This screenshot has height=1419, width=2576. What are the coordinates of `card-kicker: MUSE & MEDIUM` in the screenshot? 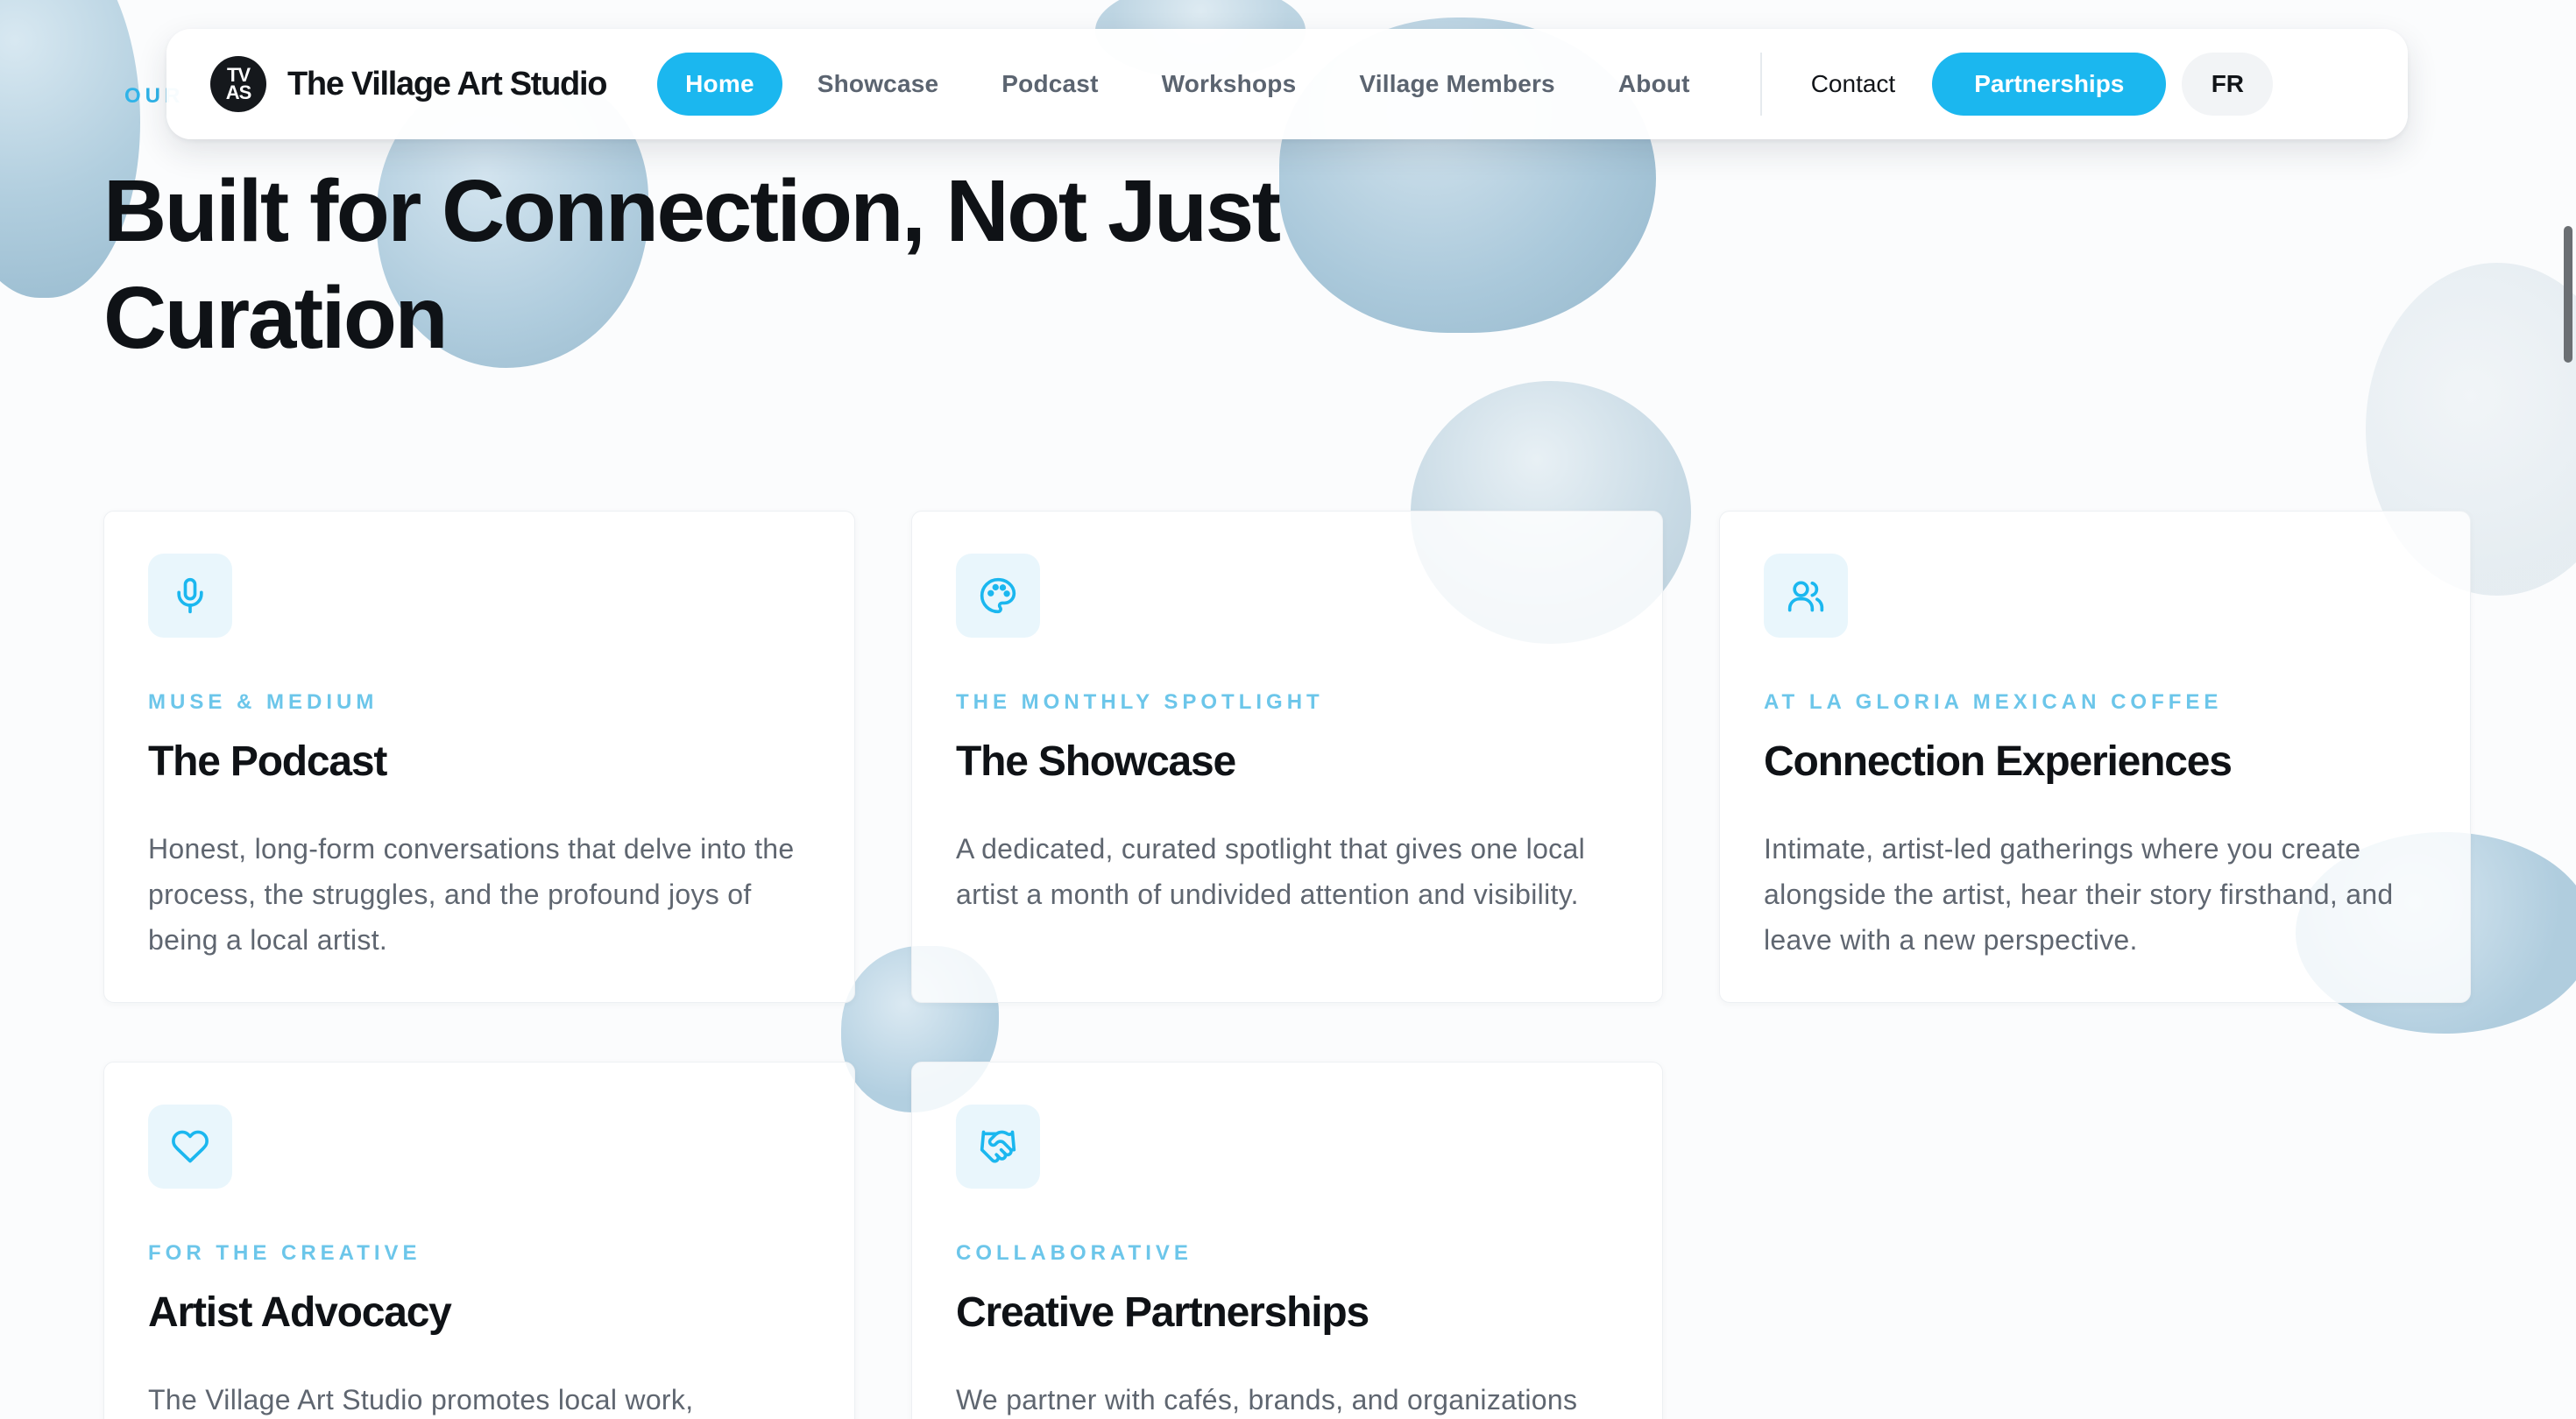 It's located at (263, 702).